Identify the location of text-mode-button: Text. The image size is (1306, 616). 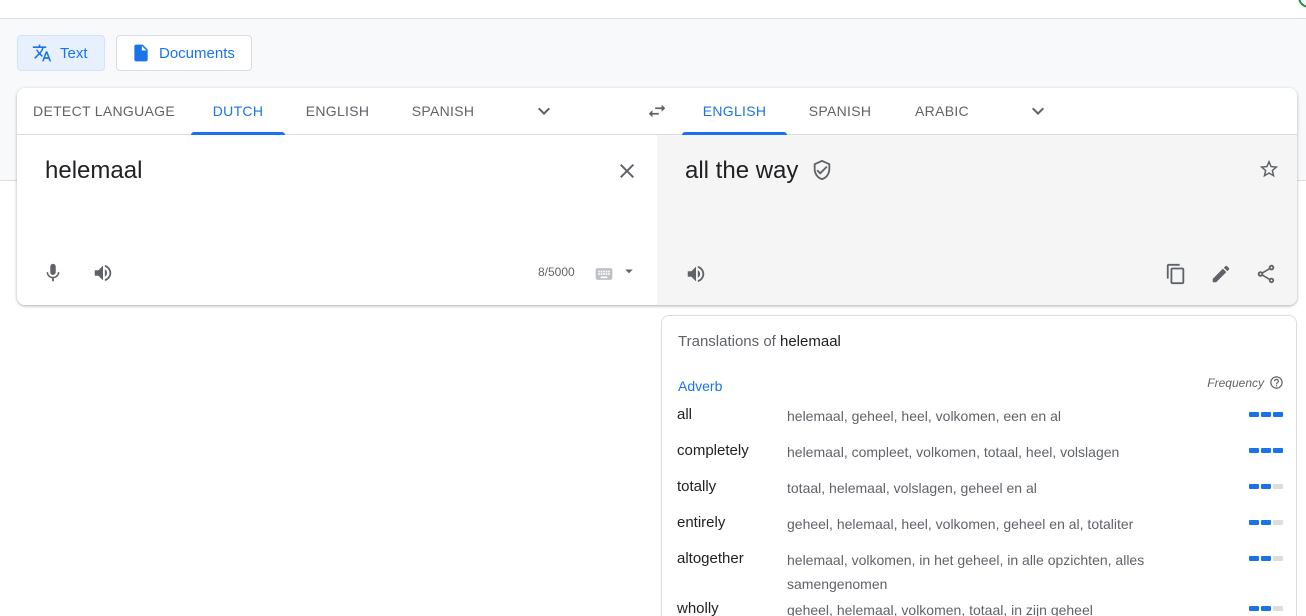
(61, 53).